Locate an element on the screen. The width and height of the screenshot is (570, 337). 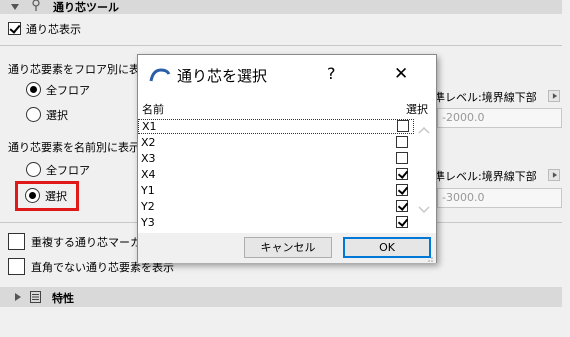
properties-header-label: 特性 is located at coordinates (63, 298).